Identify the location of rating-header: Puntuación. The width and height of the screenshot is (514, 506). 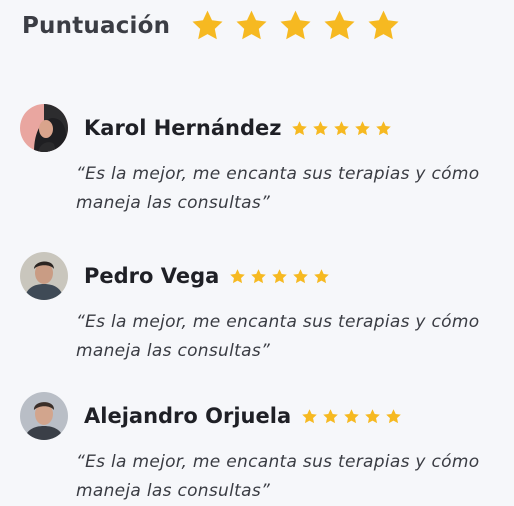
(216, 25).